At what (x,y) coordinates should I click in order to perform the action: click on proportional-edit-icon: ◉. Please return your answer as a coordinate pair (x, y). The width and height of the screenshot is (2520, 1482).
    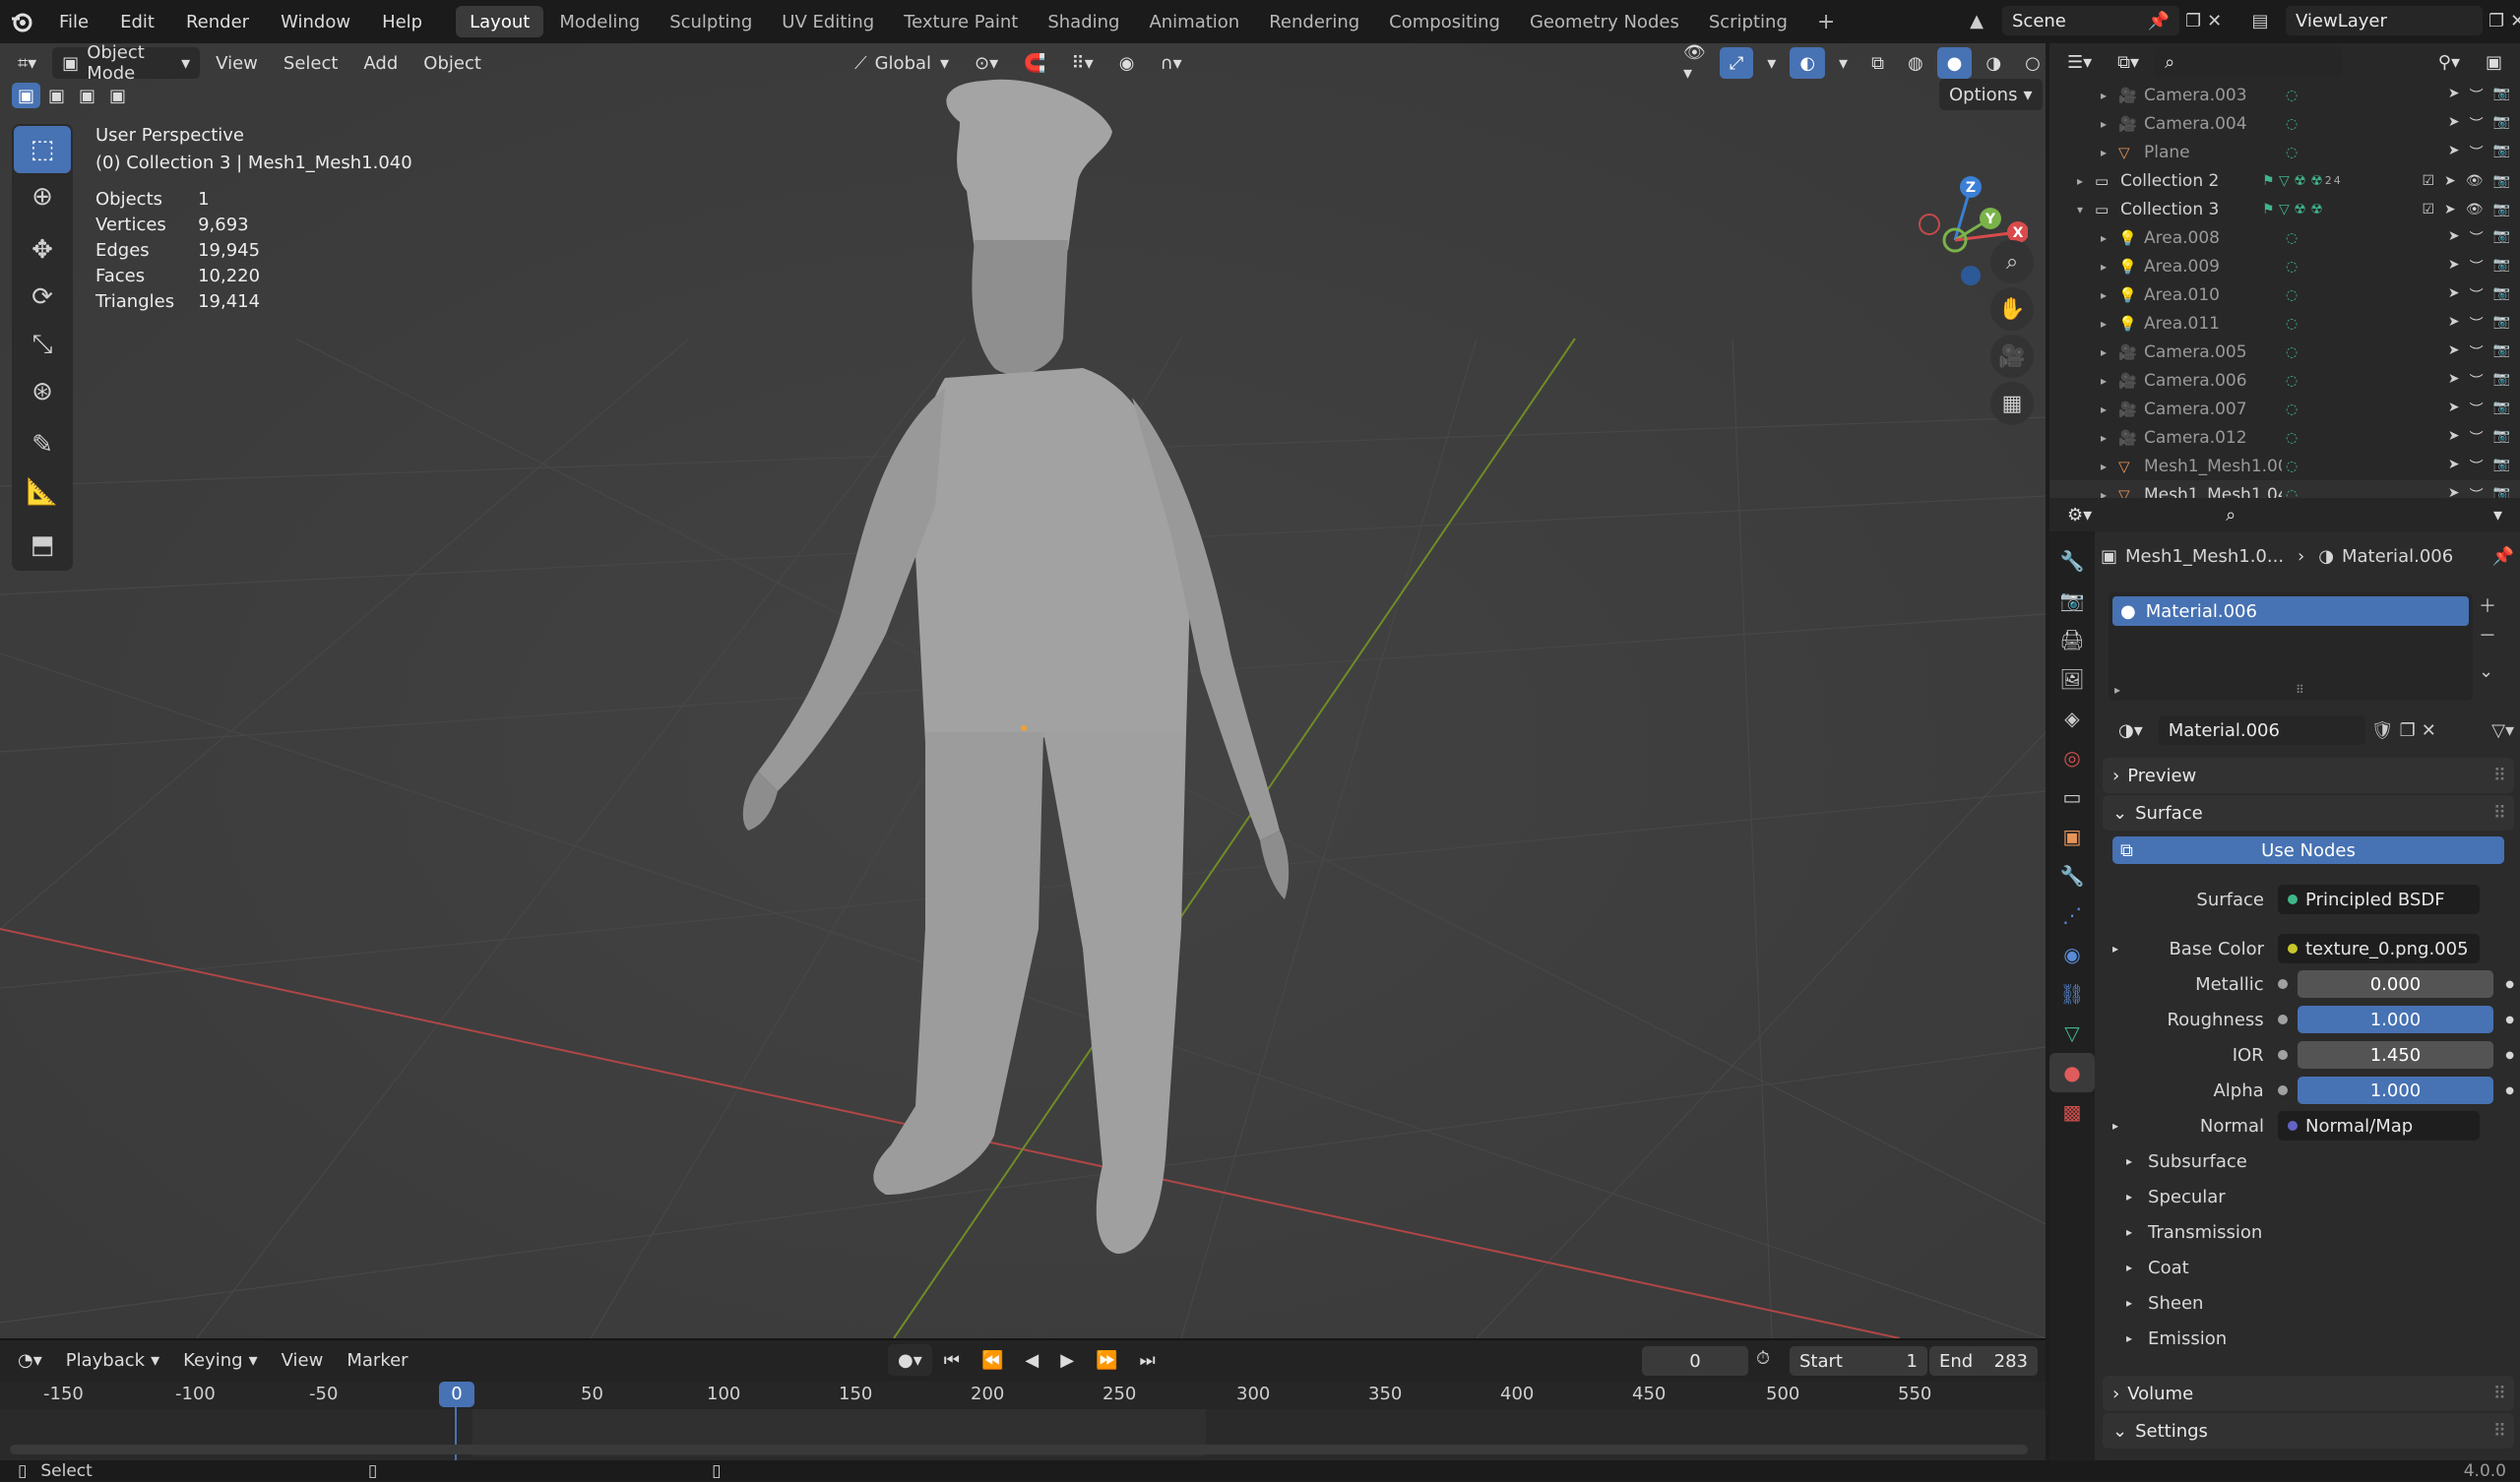
    Looking at the image, I should click on (1127, 63).